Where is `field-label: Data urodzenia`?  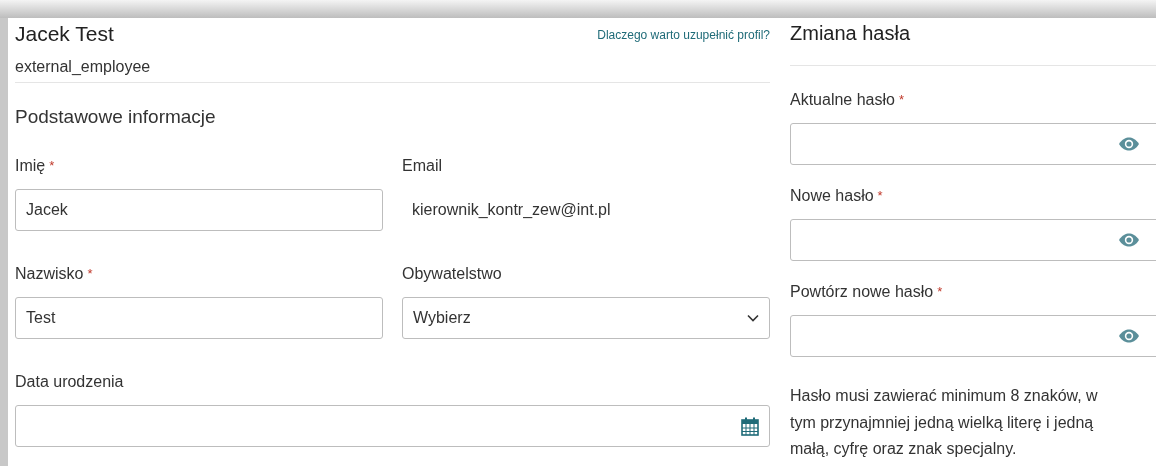 field-label: Data urodzenia is located at coordinates (70, 382).